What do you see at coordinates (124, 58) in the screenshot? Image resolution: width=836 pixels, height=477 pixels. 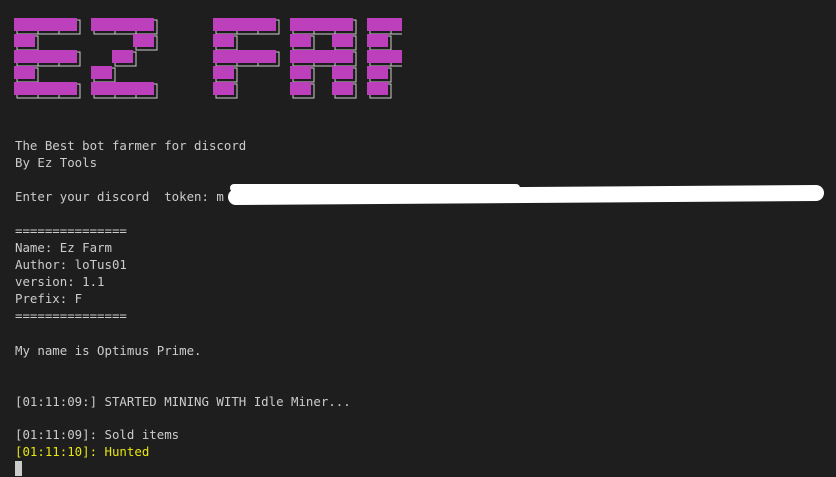 I see `banner-letter-z` at bounding box center [124, 58].